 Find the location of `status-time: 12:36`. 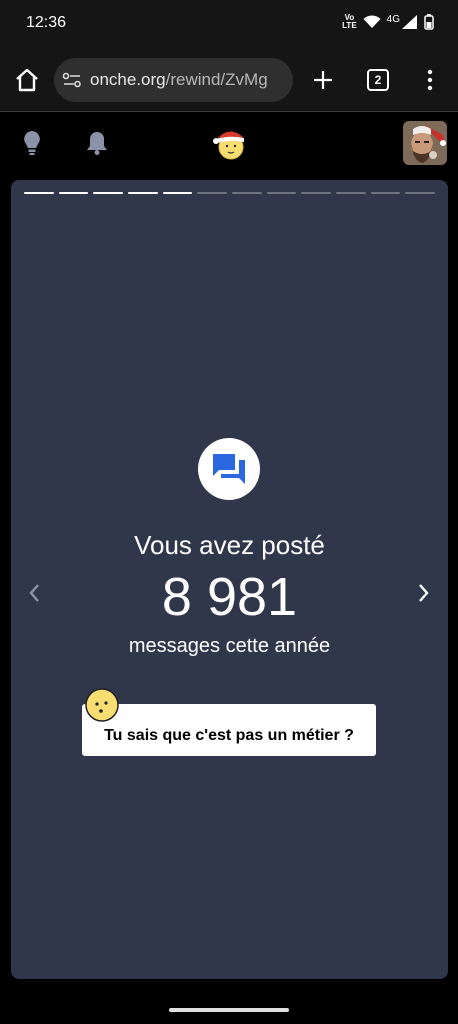

status-time: 12:36 is located at coordinates (46, 22).